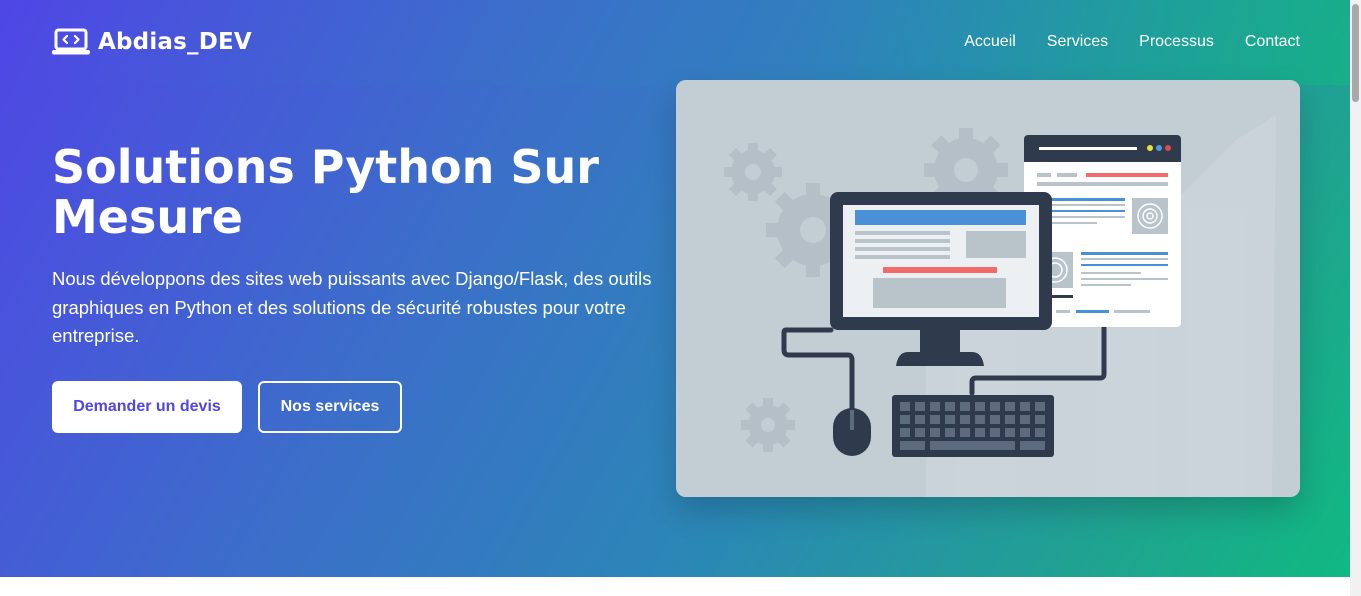  What do you see at coordinates (852, 432) in the screenshot?
I see `mouse-illustration` at bounding box center [852, 432].